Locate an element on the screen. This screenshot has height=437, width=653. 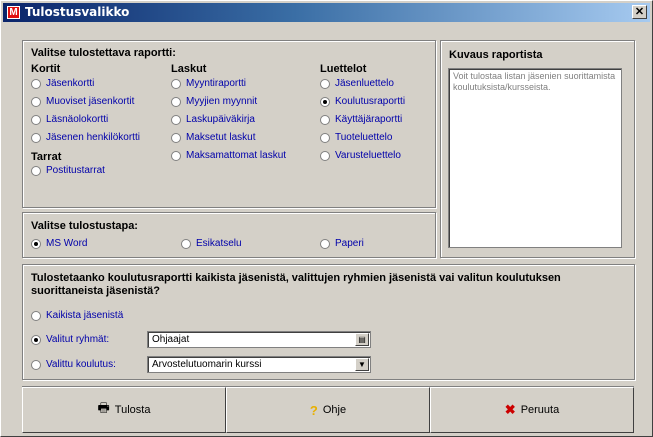
radio-jasenluettelo: Jäsenluettelo is located at coordinates (357, 83).